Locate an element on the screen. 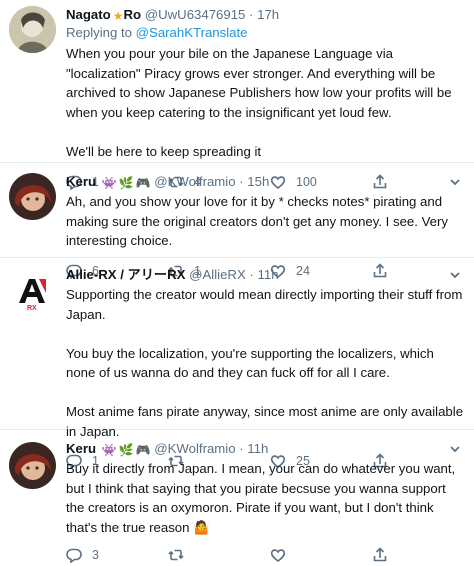 This screenshot has width=474, height=566. user-handle: @AllieRX is located at coordinates (217, 274).